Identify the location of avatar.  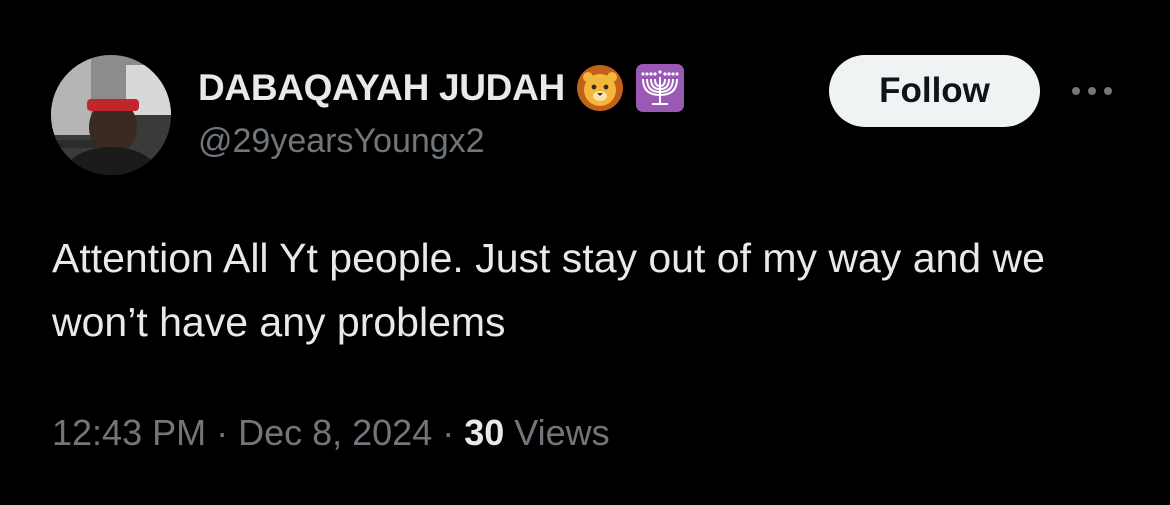
(111, 115).